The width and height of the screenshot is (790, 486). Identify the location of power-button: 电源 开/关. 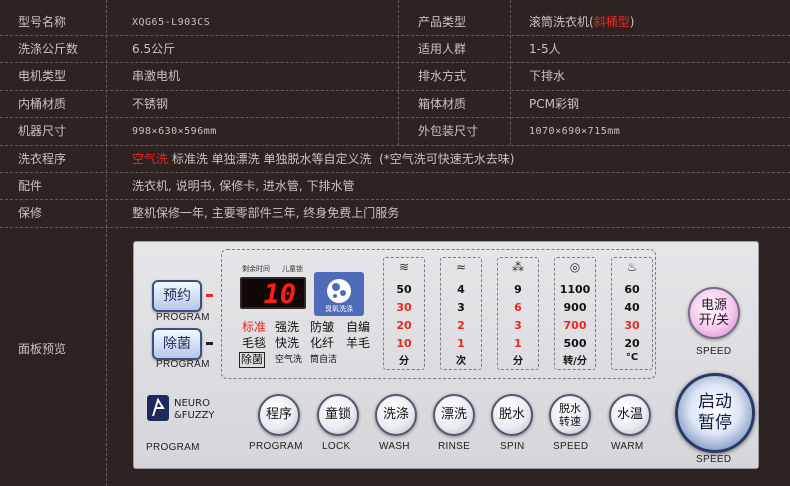
(714, 313).